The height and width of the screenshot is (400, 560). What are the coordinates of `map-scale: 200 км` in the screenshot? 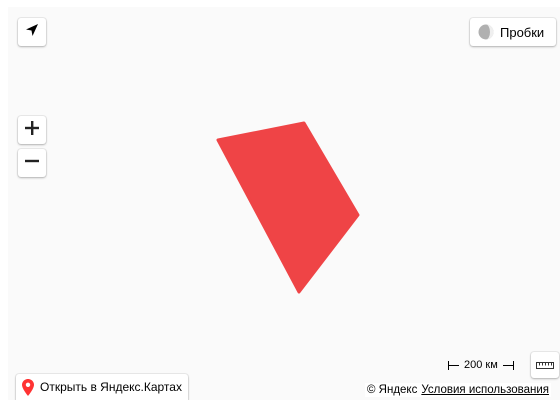 It's located at (481, 365).